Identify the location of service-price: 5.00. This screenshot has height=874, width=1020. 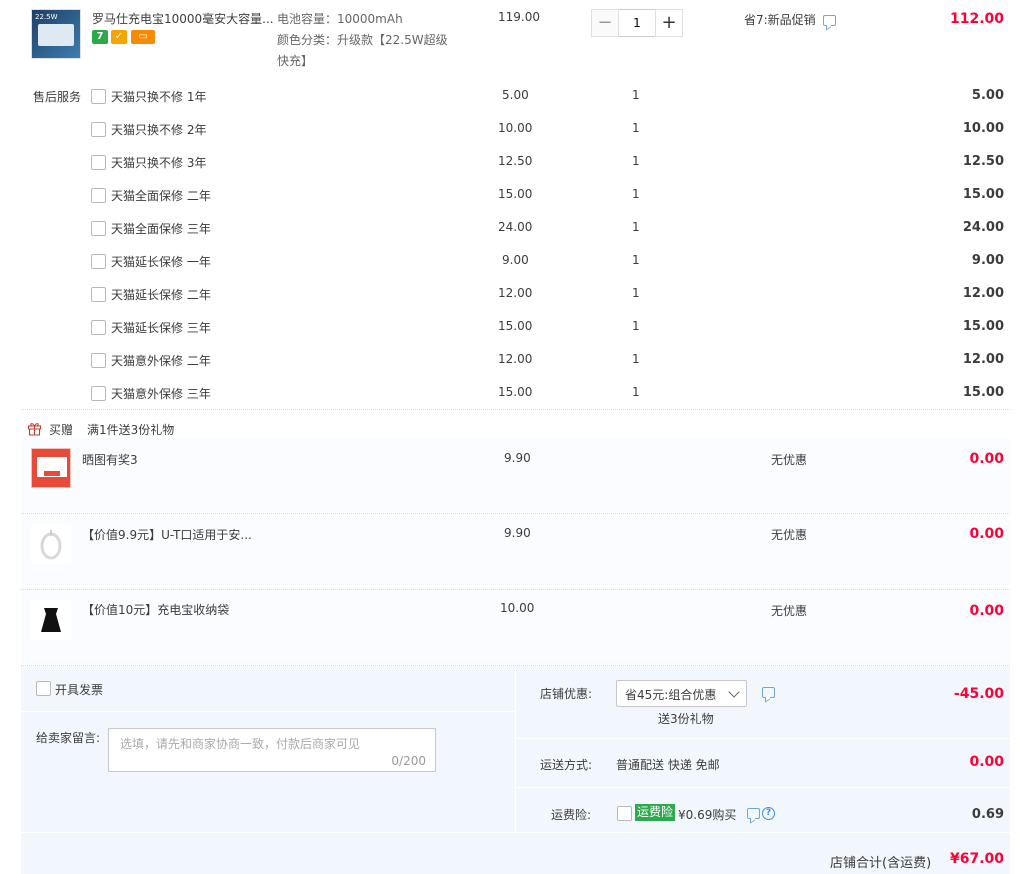
(515, 95).